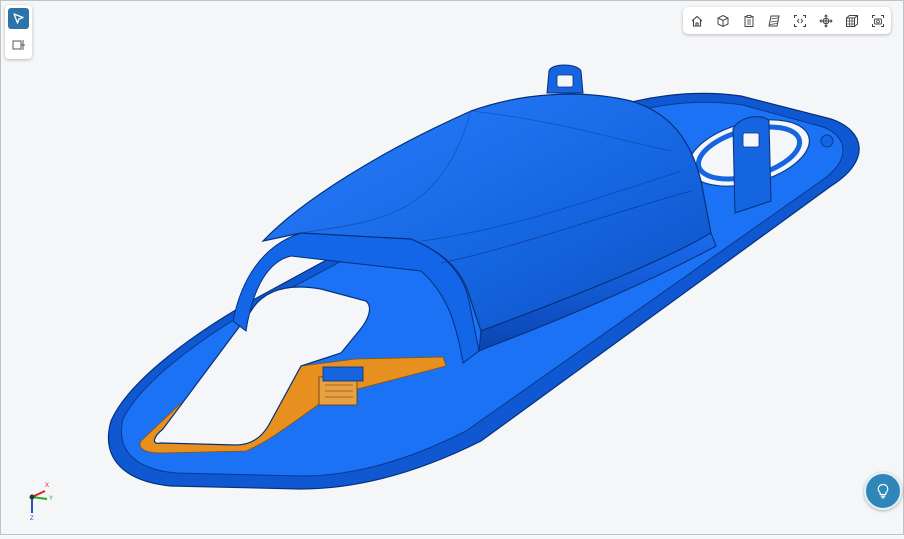  Describe the element at coordinates (341, 386) in the screenshot. I see `connector-part` at that location.